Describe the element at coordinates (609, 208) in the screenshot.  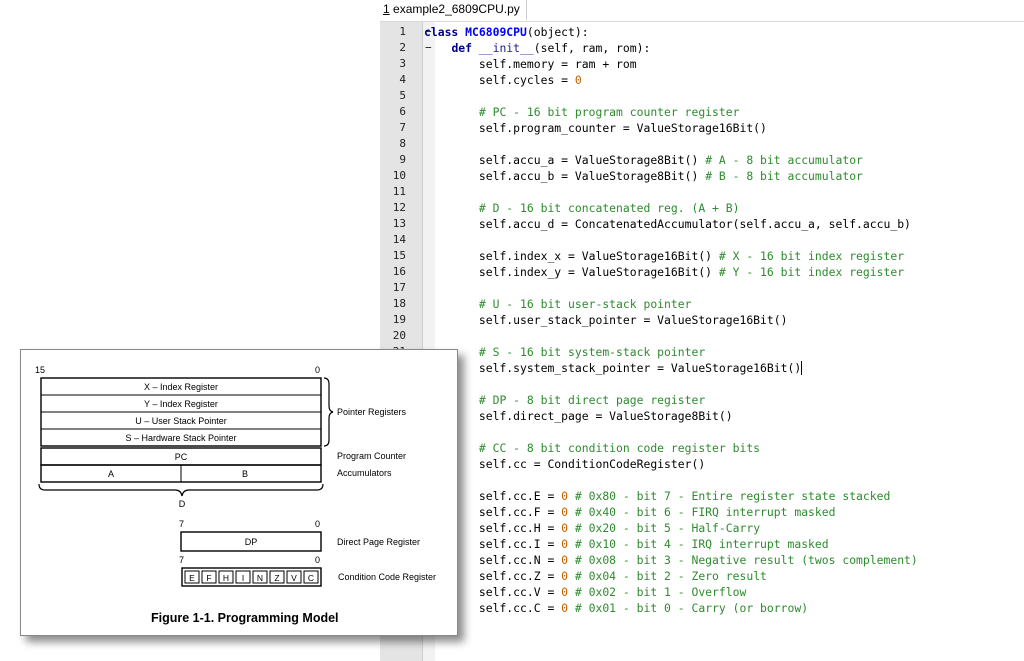
I see `comment: # D - 16 bit concatenated reg. (A + B)` at that location.